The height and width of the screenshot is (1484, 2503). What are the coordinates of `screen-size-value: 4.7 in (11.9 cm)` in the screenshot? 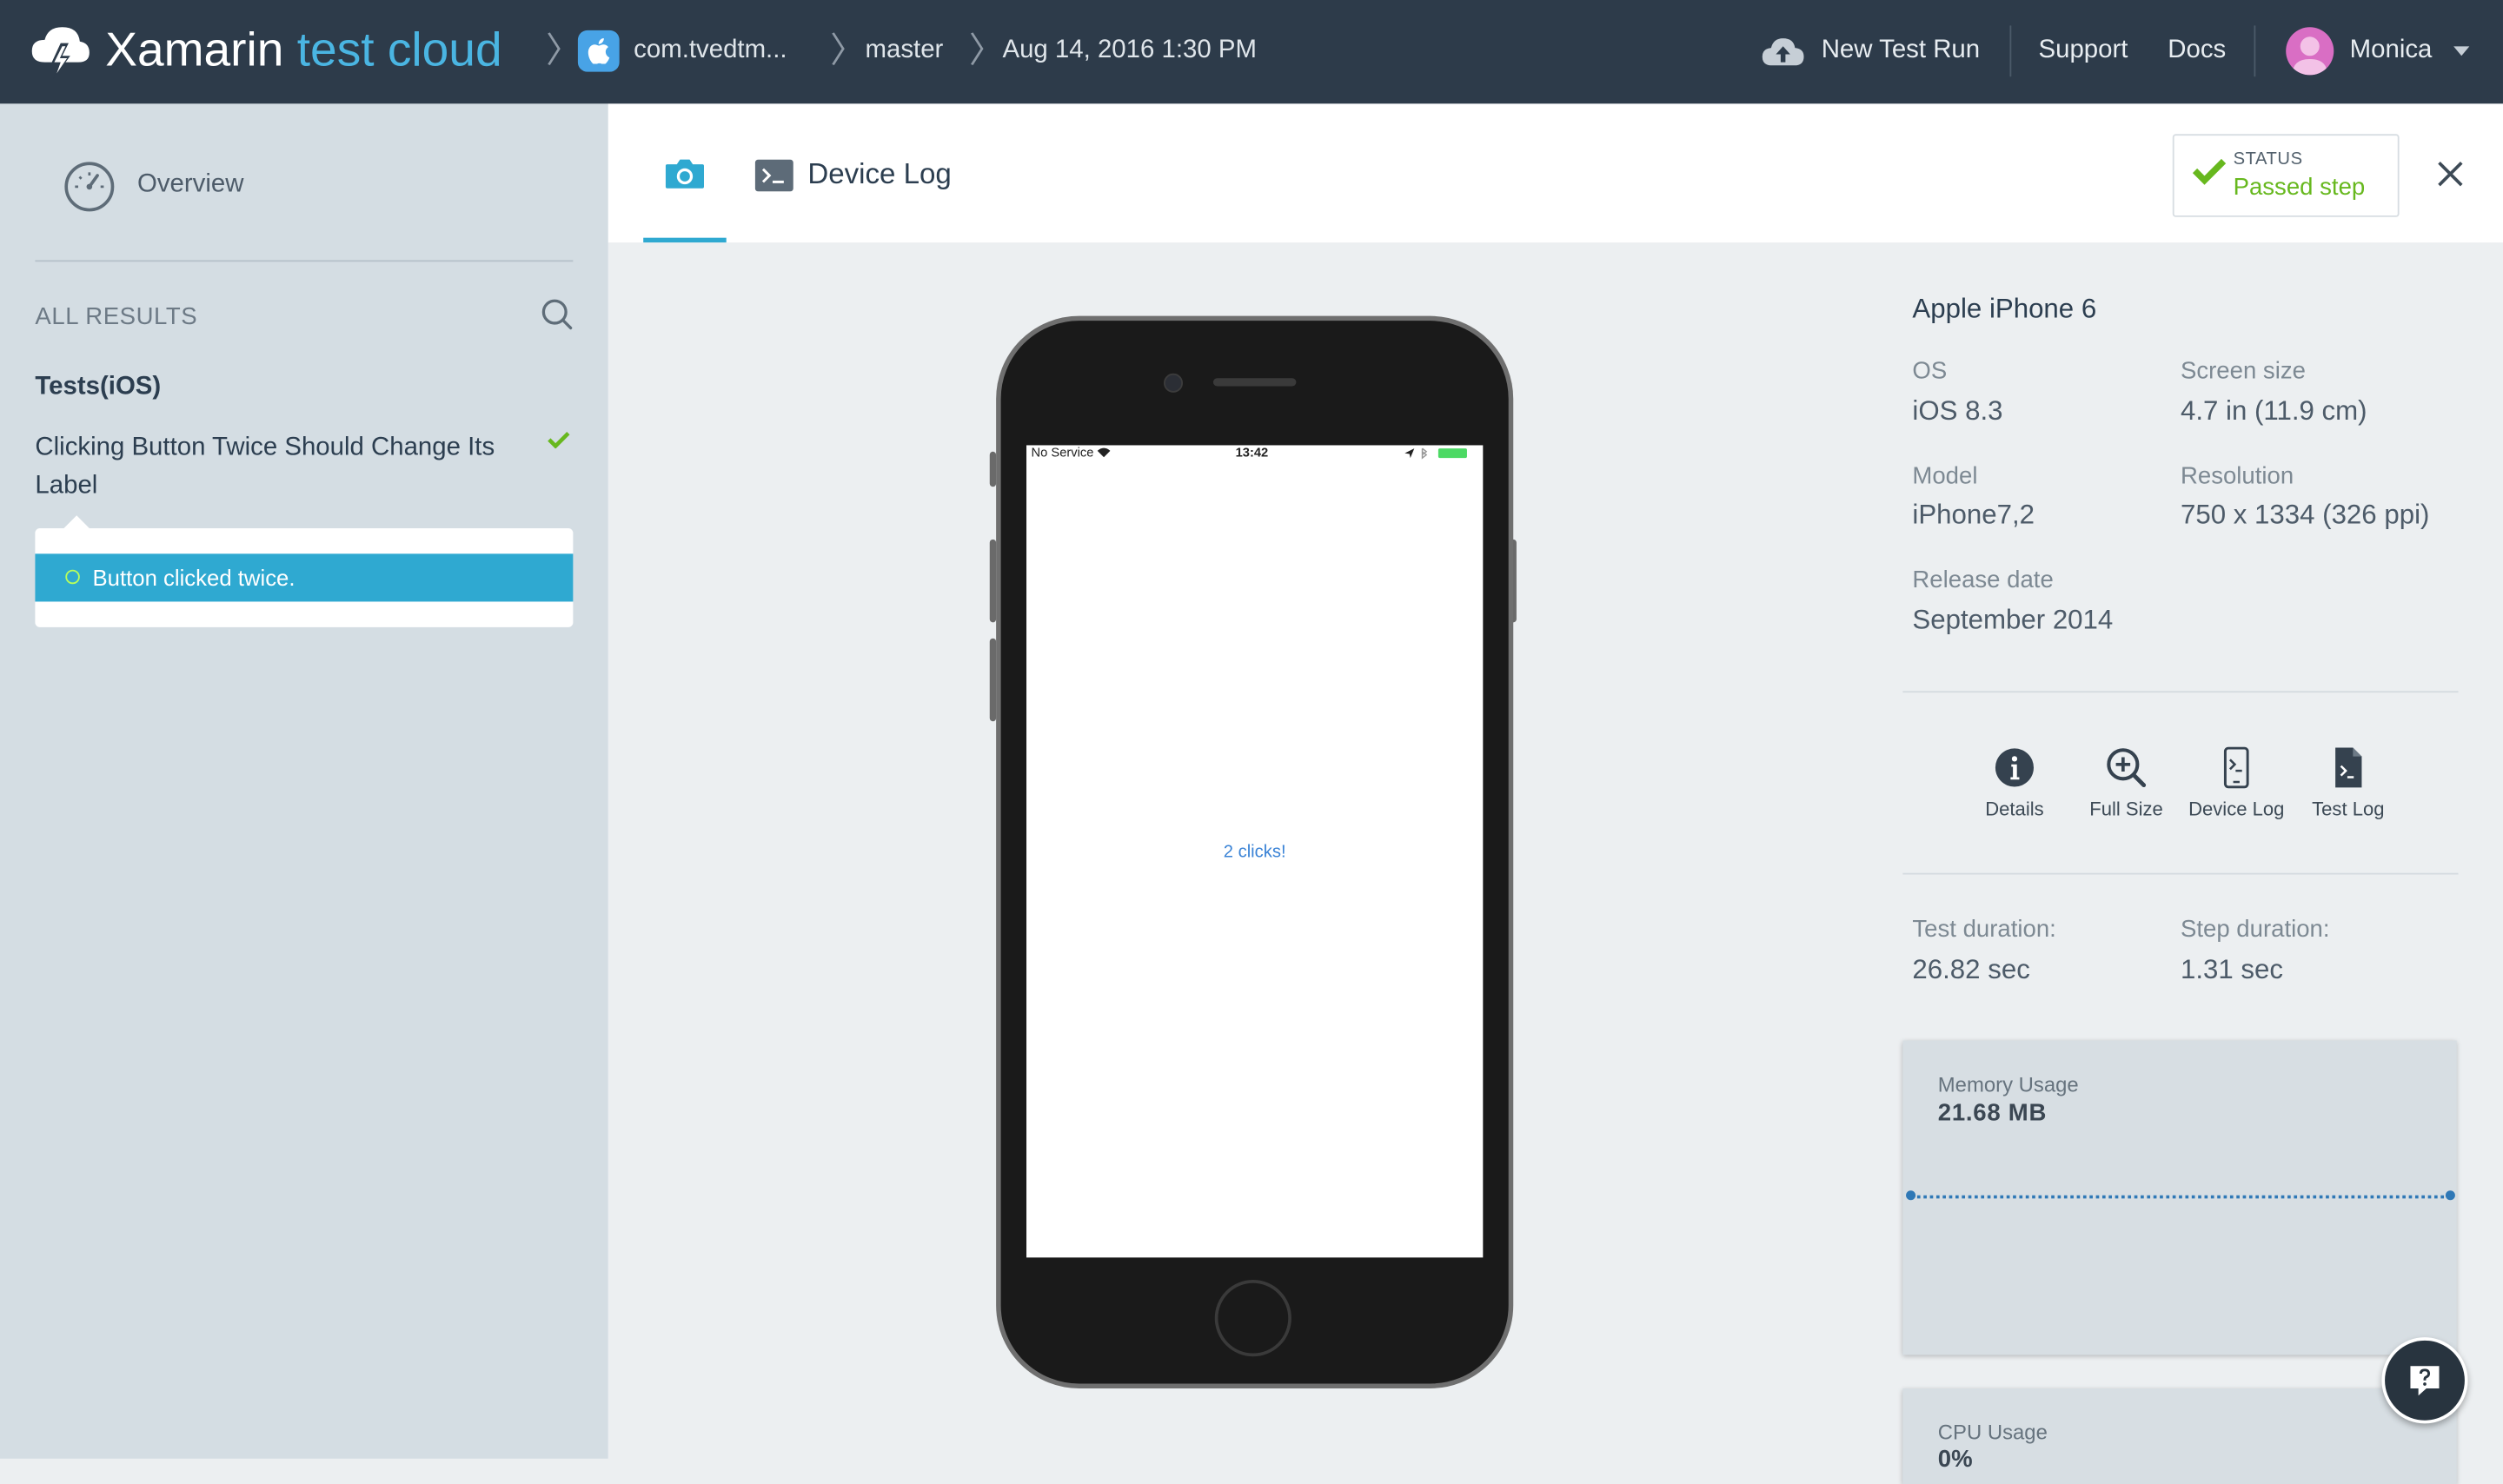 It's located at (2273, 411).